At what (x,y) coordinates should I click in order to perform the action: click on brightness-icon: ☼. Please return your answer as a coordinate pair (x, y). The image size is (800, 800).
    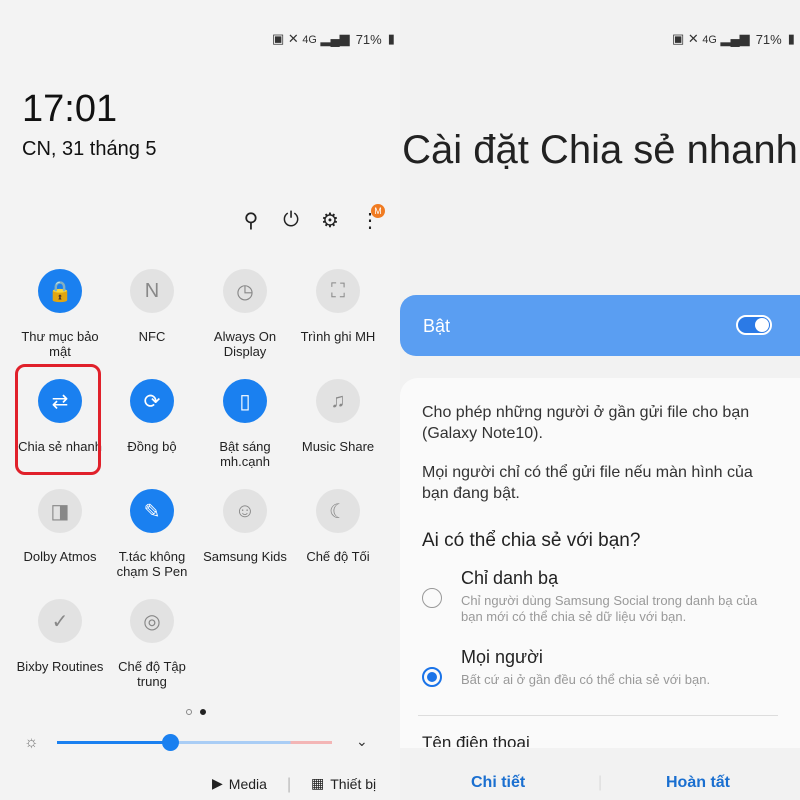
    Looking at the image, I should click on (31, 742).